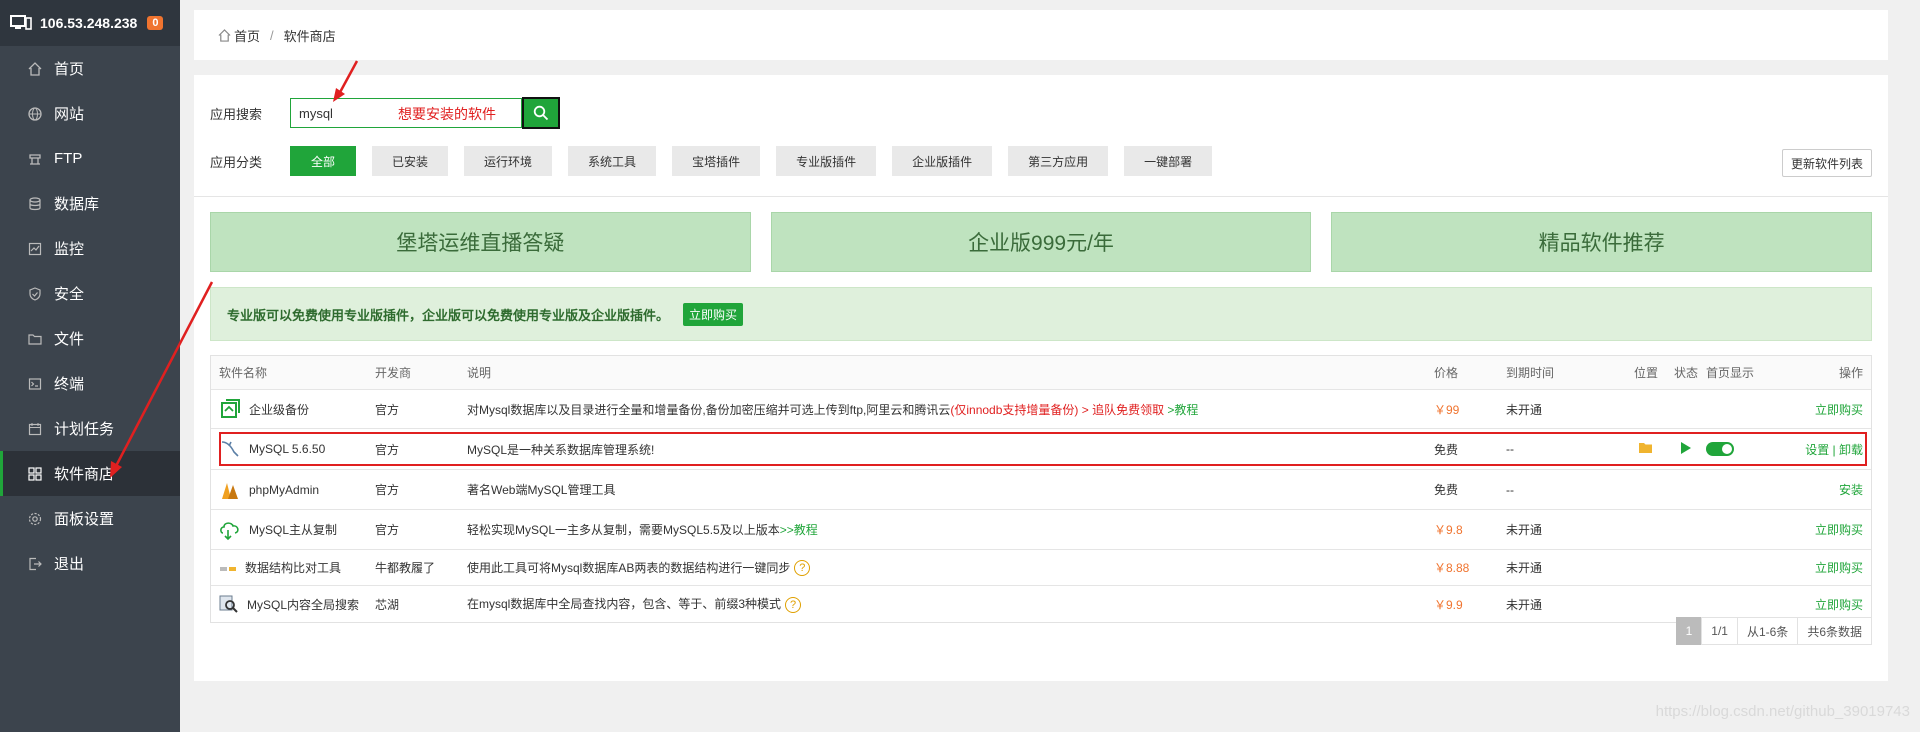  Describe the element at coordinates (716, 161) in the screenshot. I see `category-bt-plugins: 宝塔插件` at that location.